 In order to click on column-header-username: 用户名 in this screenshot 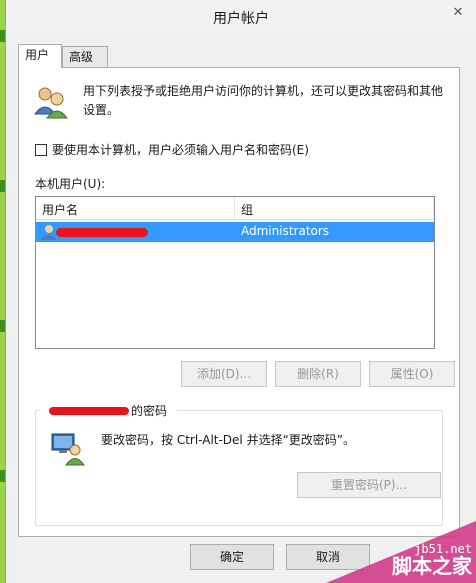, I will do `click(60, 209)`.